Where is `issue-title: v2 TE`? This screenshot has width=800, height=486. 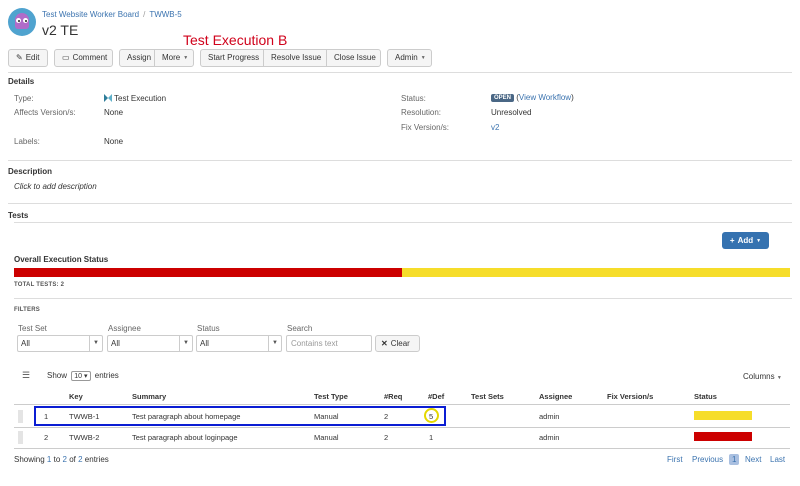
issue-title: v2 TE is located at coordinates (60, 30).